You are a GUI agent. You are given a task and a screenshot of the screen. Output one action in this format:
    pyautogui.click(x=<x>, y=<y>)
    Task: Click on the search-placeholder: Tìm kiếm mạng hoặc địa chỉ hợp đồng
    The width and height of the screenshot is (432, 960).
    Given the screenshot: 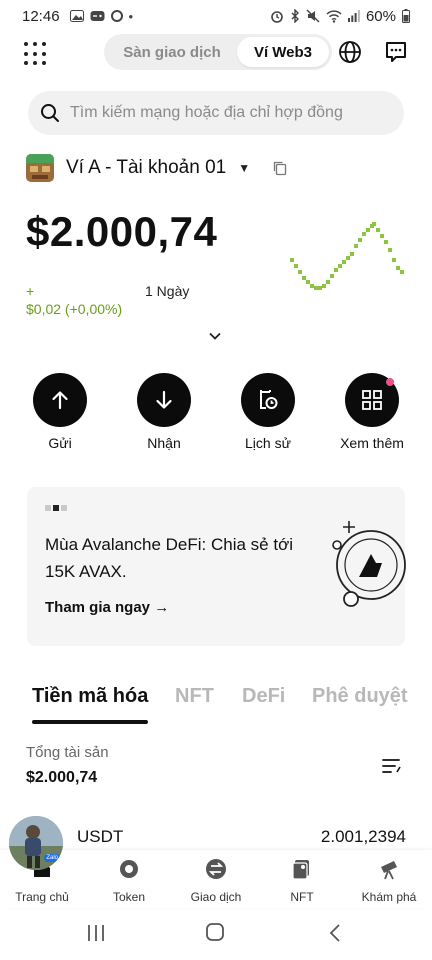 What is the action you would take?
    pyautogui.click(x=206, y=112)
    